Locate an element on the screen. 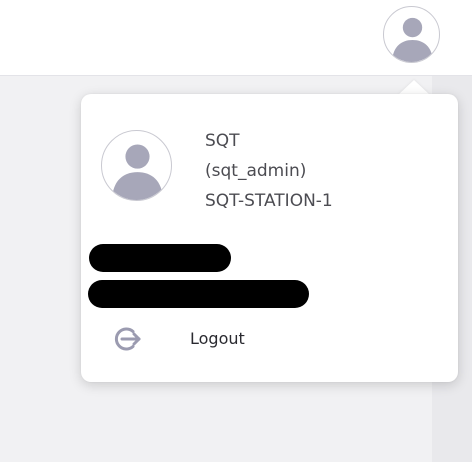  profile-avatar is located at coordinates (136, 165).